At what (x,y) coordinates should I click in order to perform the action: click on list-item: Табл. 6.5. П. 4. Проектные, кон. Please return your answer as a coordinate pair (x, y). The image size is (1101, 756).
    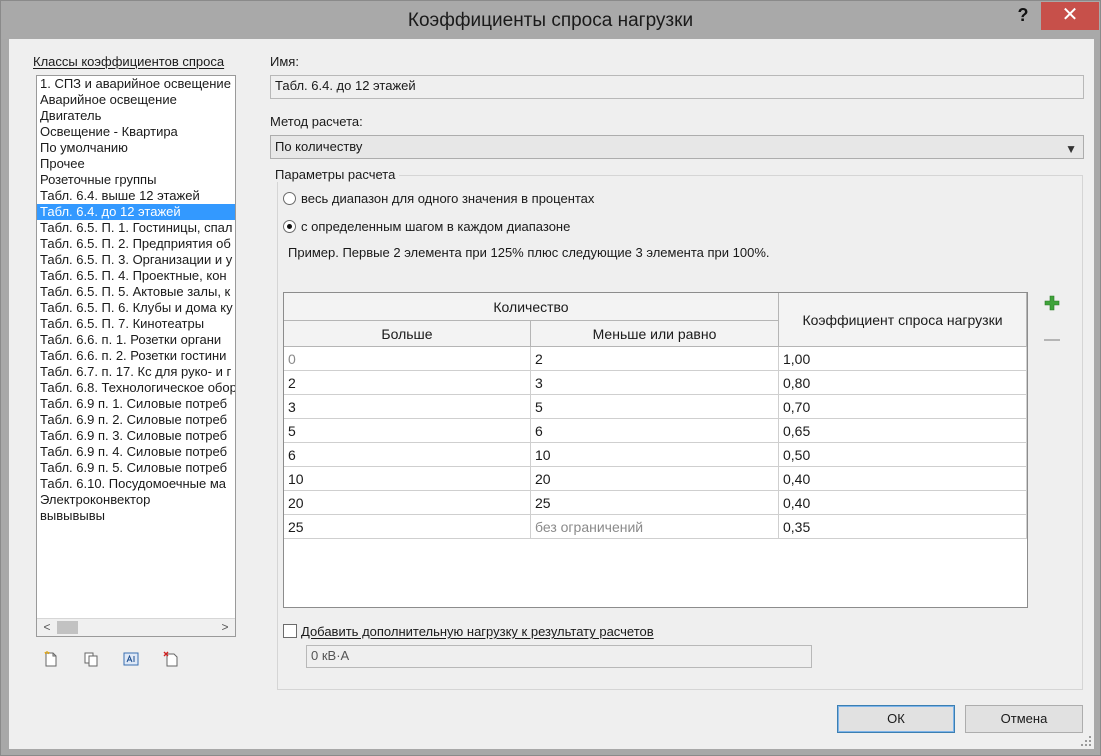
    Looking at the image, I should click on (136, 276).